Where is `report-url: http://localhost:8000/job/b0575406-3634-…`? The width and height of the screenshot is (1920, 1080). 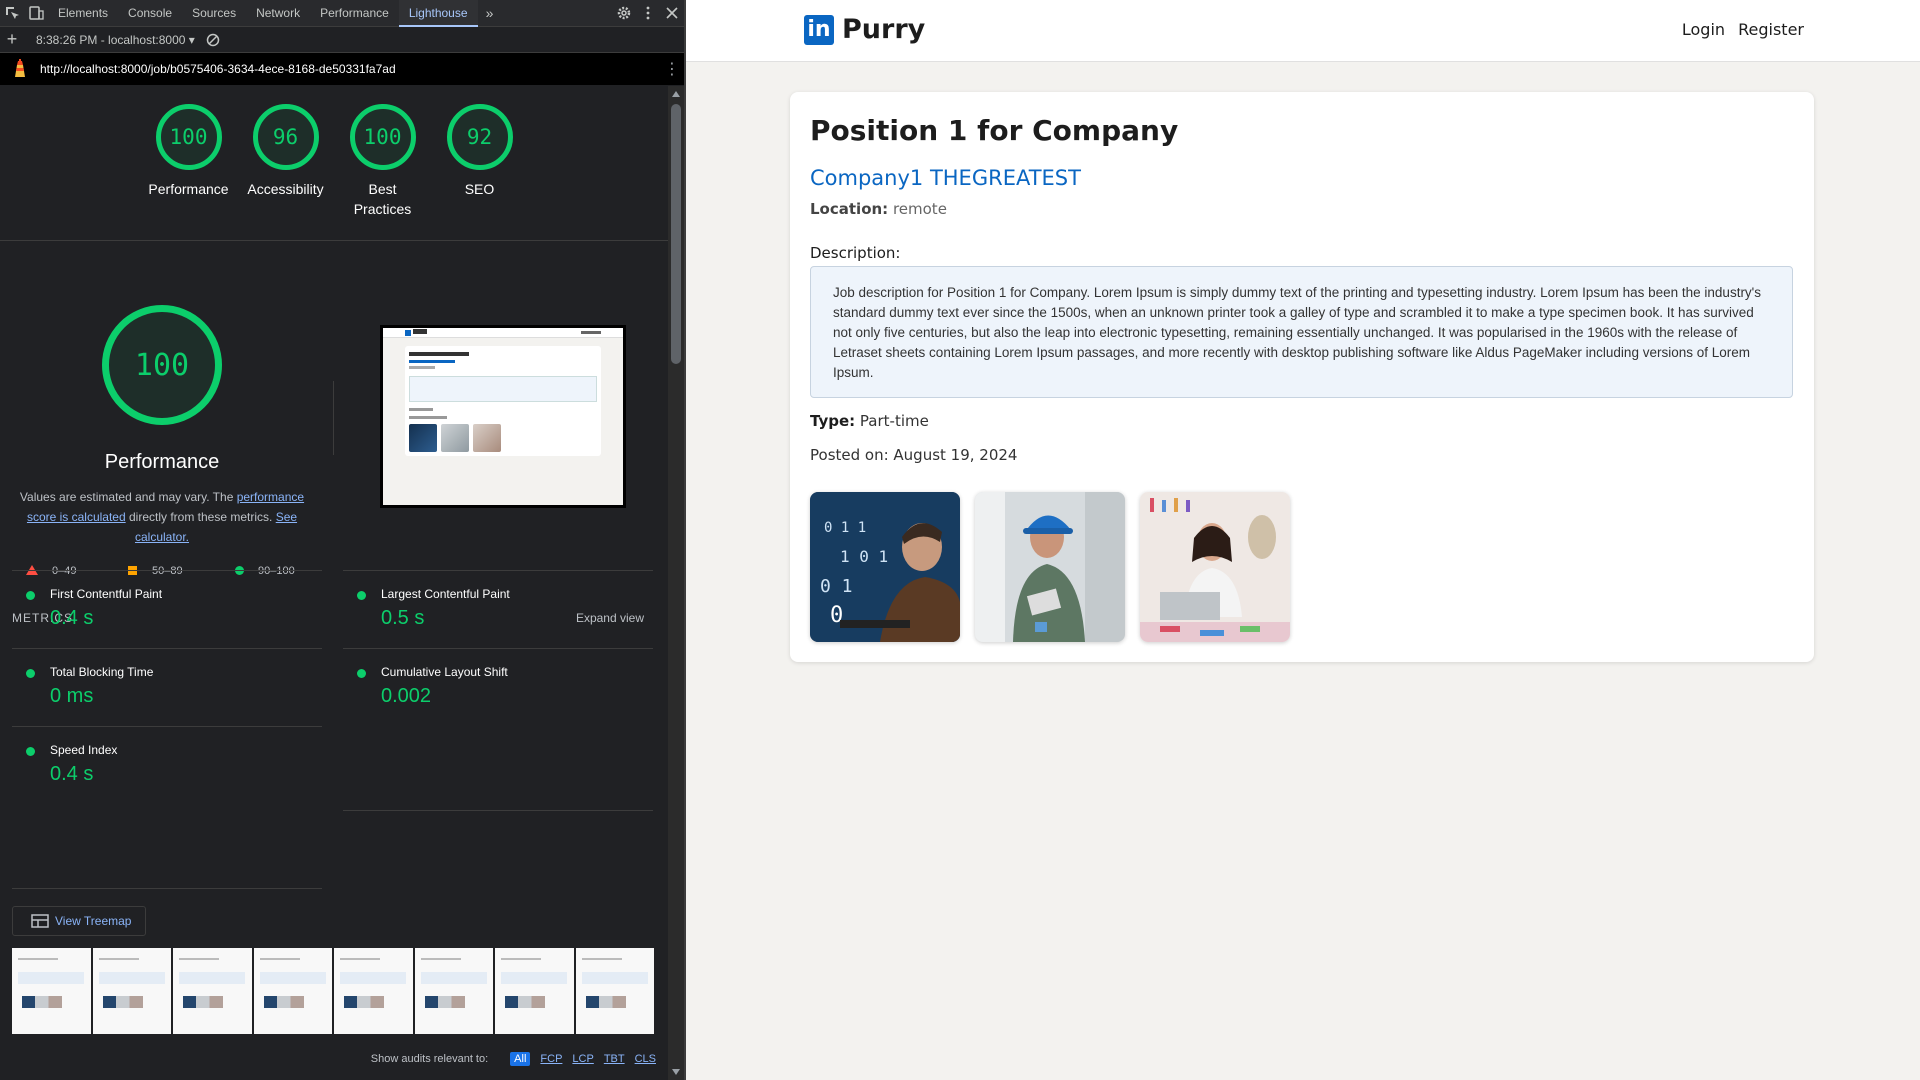
report-url: http://localhost:8000/job/b0575406-3634-… is located at coordinates (218, 69).